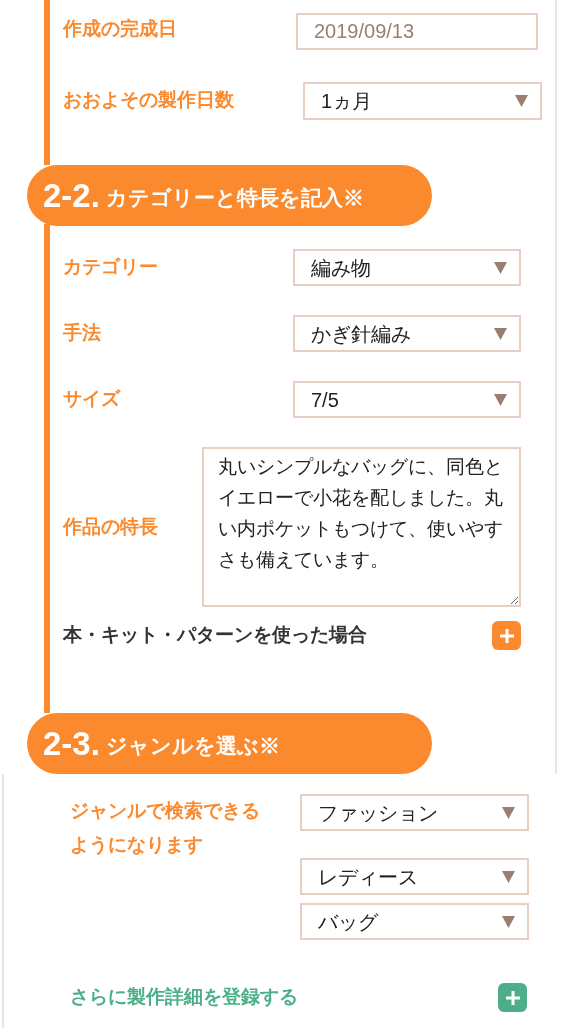 The image size is (566, 1030). Describe the element at coordinates (215, 635) in the screenshot. I see `expander-label: 本・キット・パターンを使った場合` at that location.